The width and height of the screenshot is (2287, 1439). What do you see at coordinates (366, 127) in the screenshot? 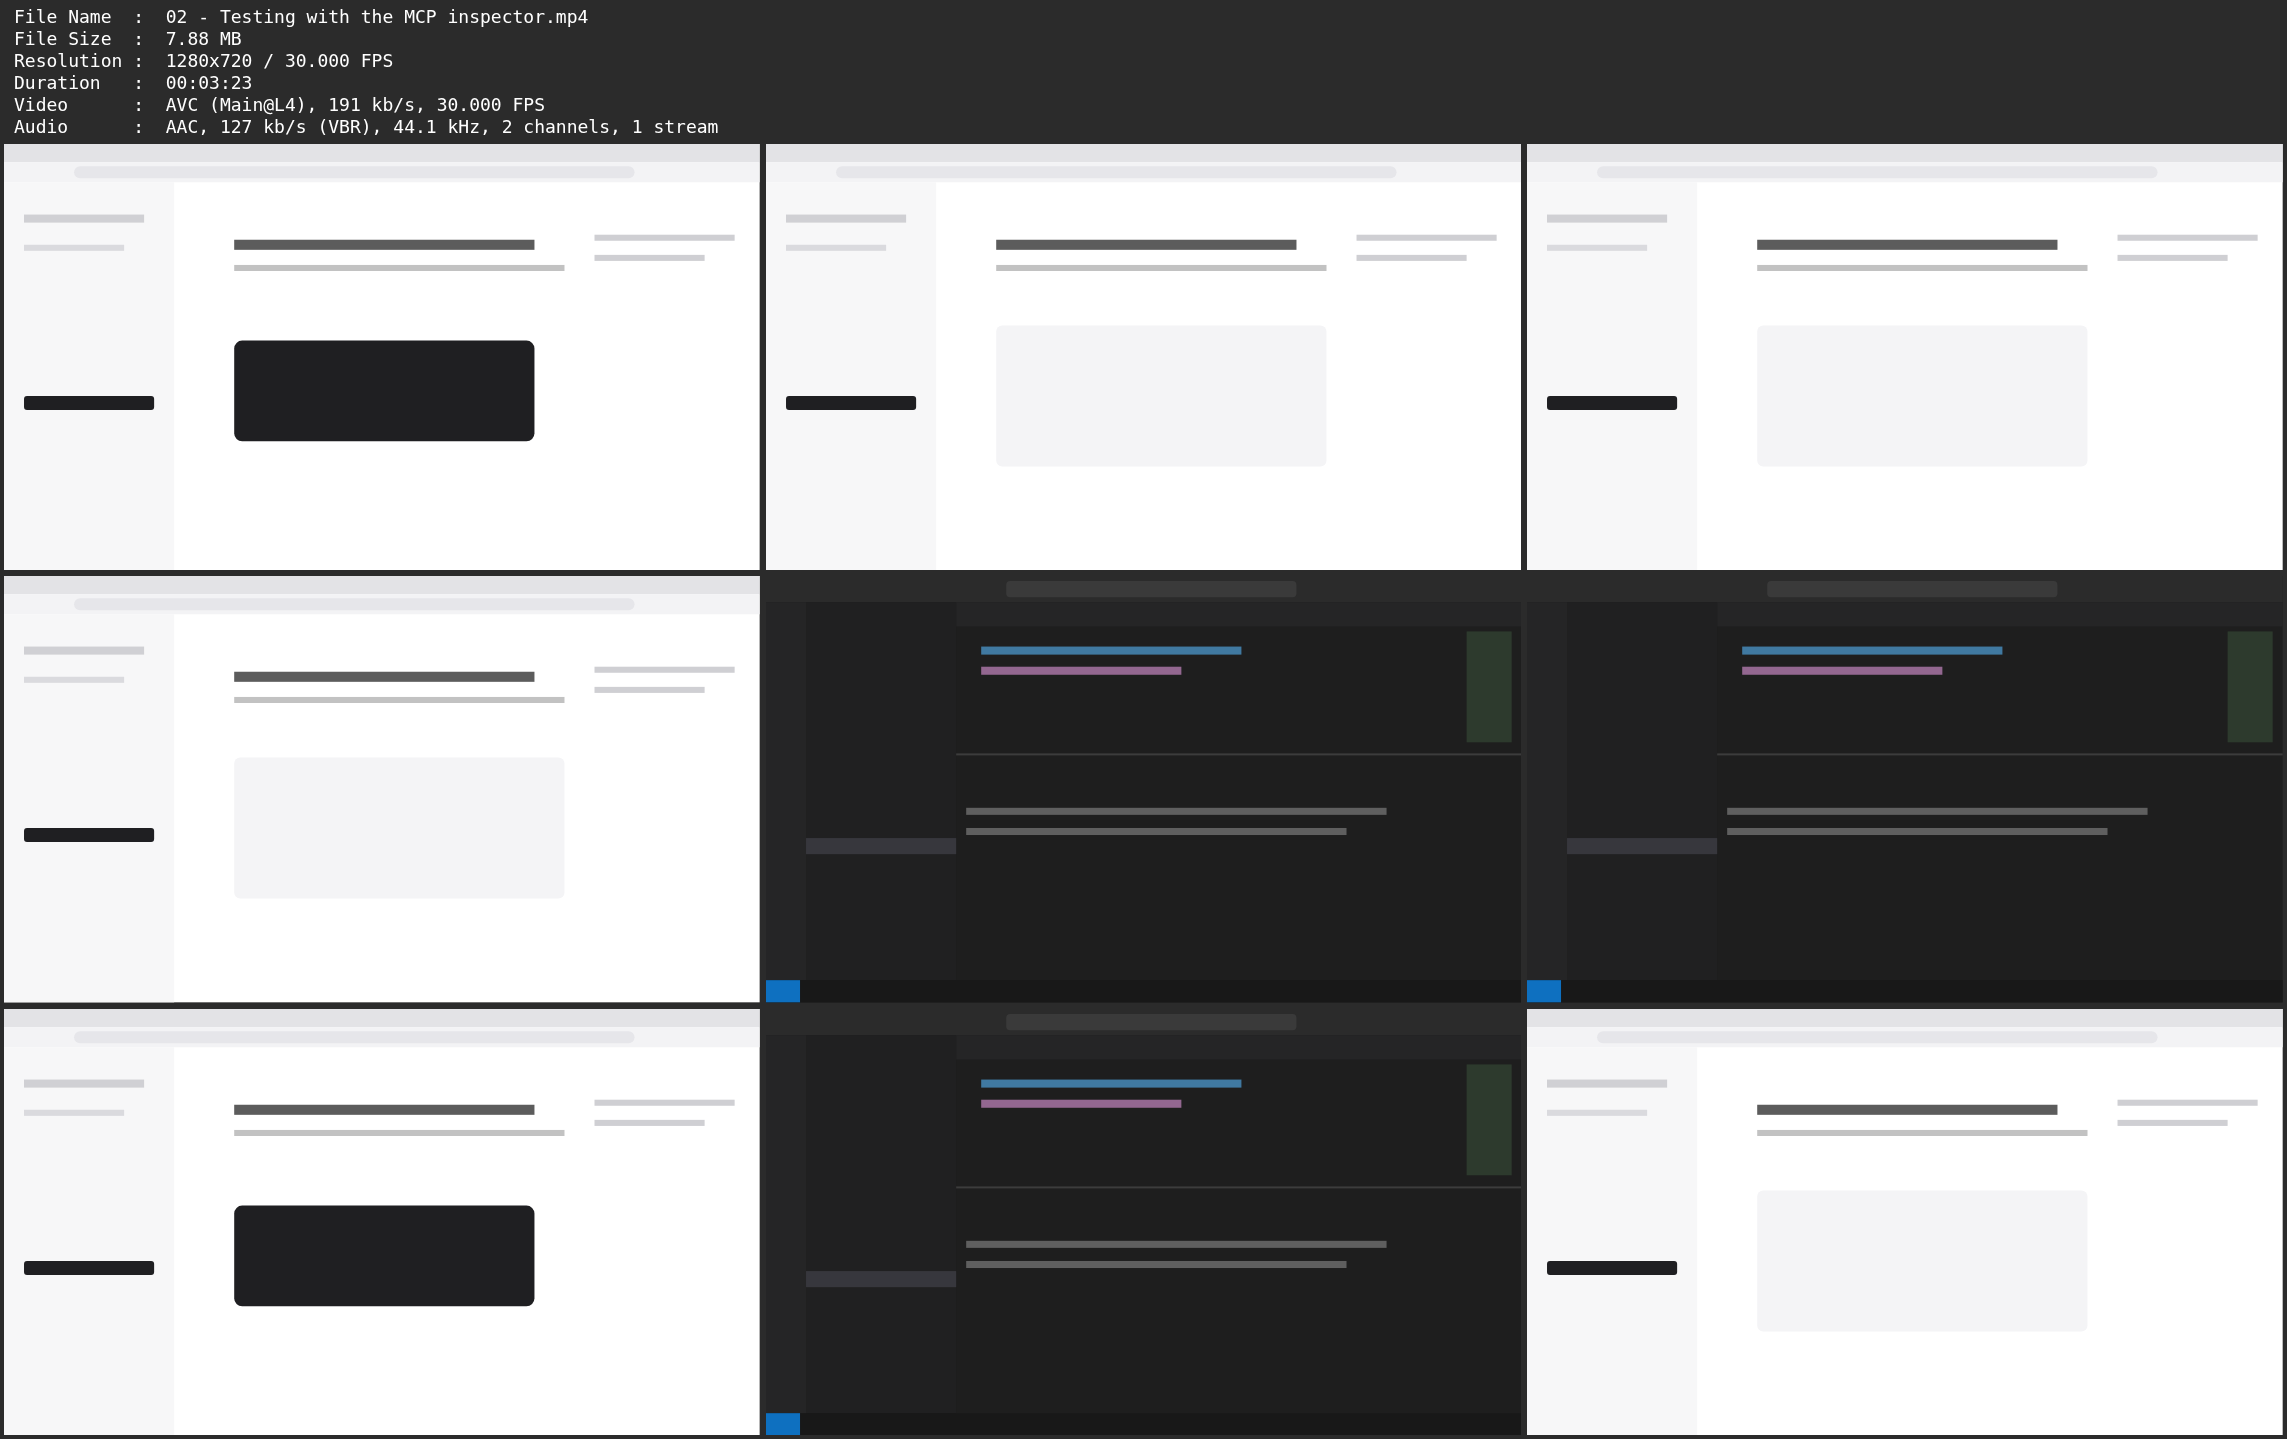
I see `file-info-line: Audio : AAC, 127 kb/s (VBR), 44.1 kHz, 2 channels, 1 stream` at bounding box center [366, 127].